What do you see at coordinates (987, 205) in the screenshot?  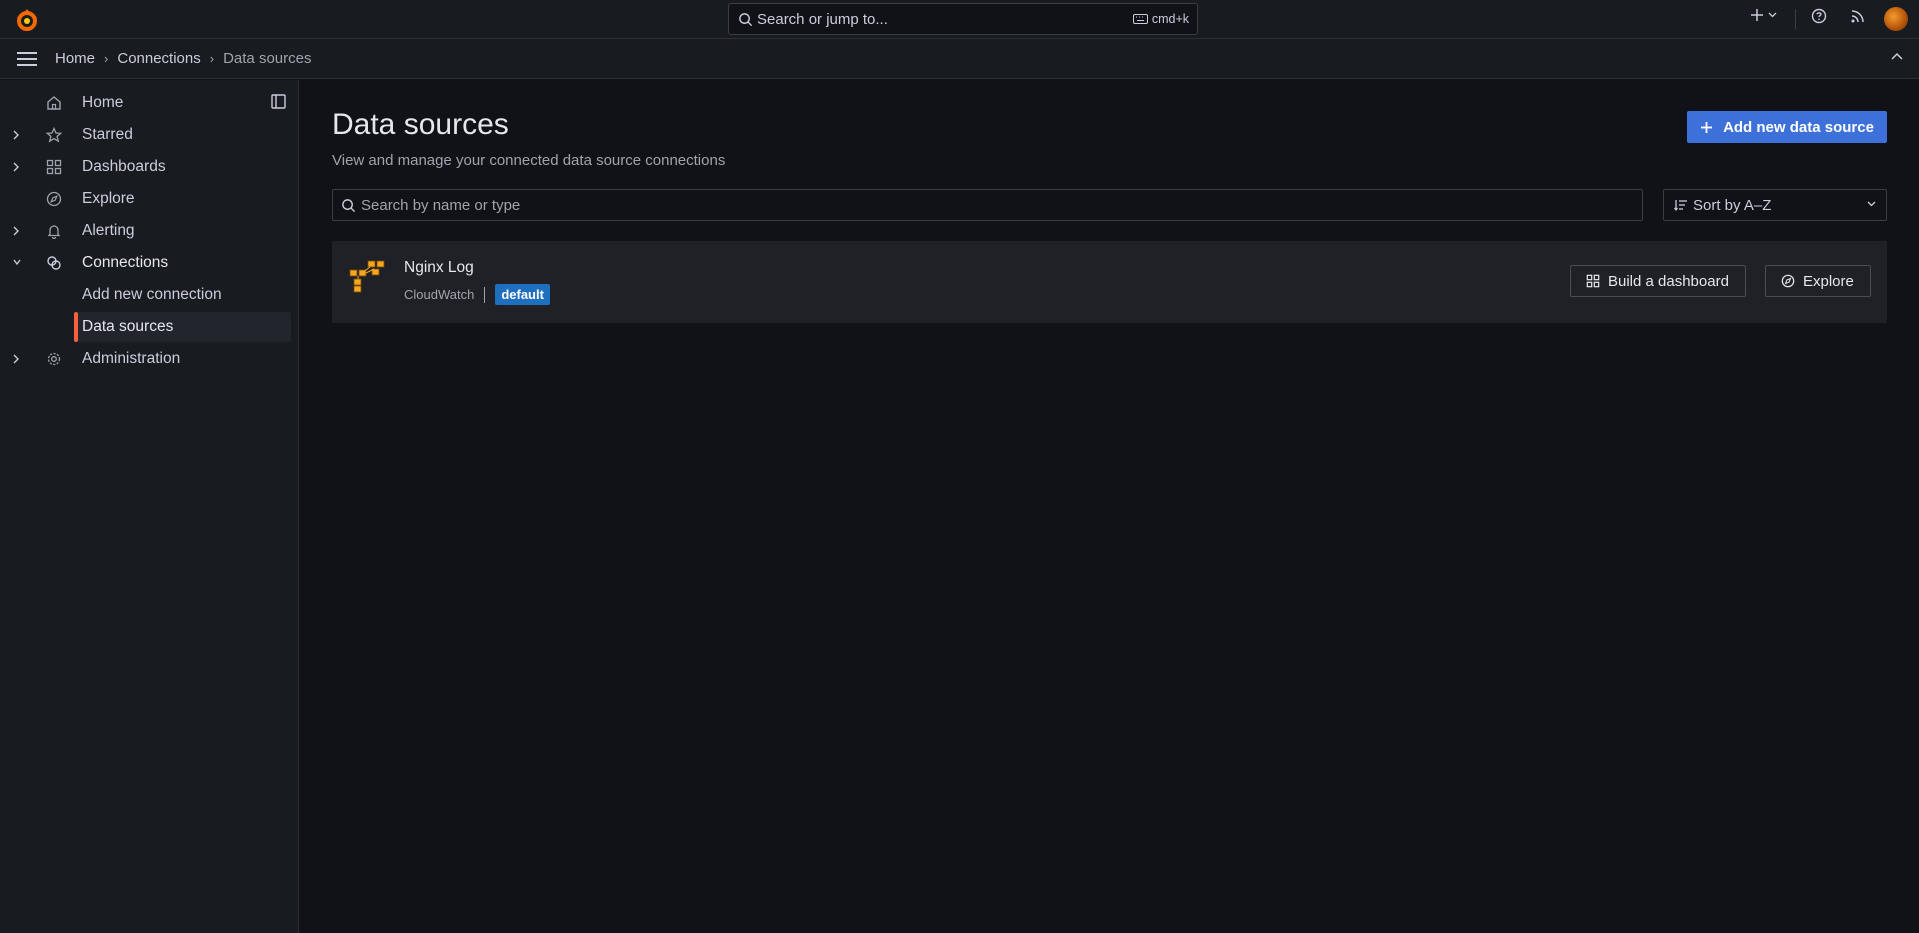 I see `data-source-search-input: Search by name or type` at bounding box center [987, 205].